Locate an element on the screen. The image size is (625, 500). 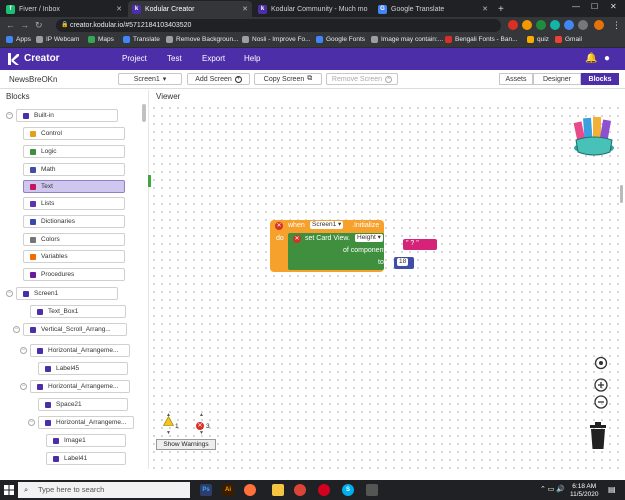
tree-lists: Lists is located at coordinates (74, 203).